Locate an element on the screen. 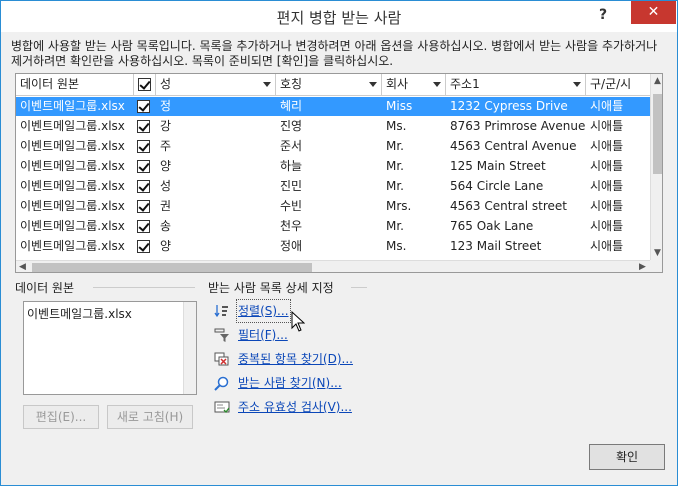 This screenshot has height=486, width=678. cell-last: 강 is located at coordinates (166, 126).